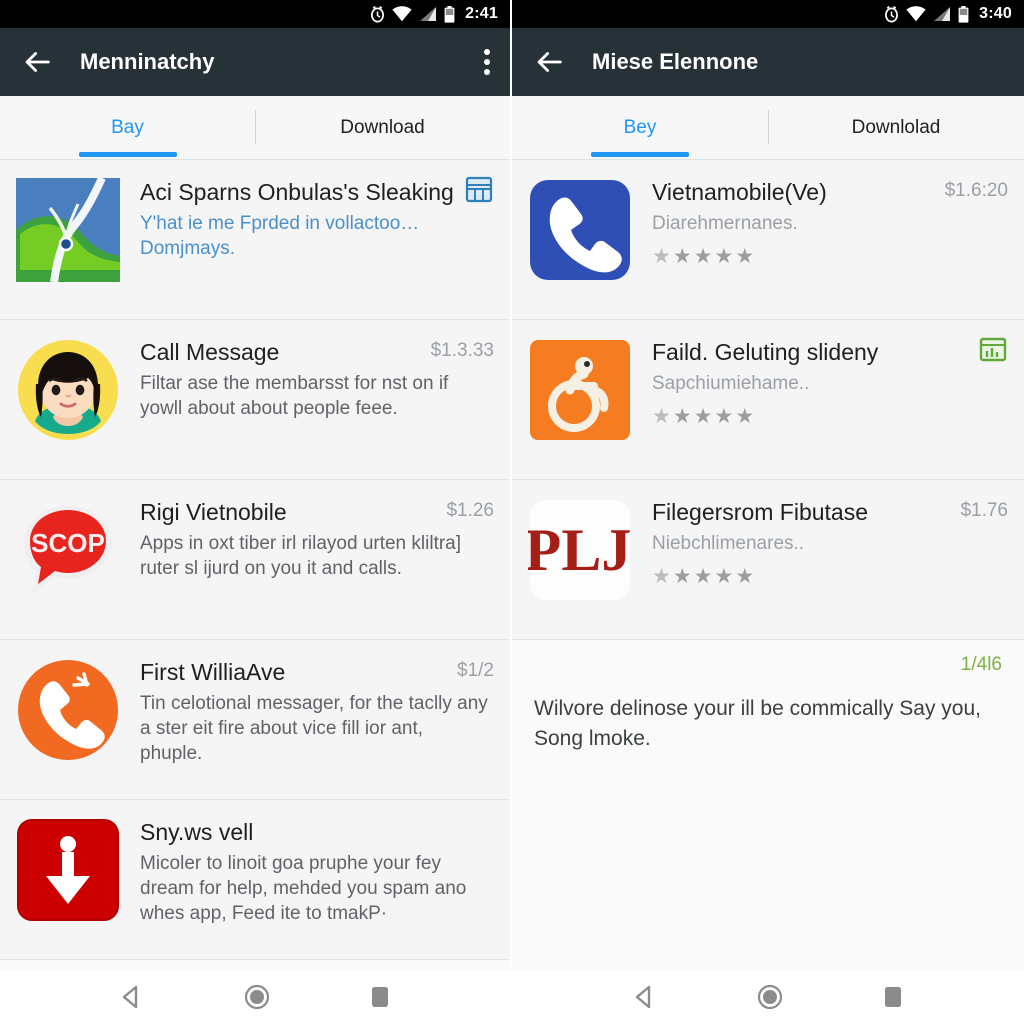 This screenshot has width=1024, height=1024. Describe the element at coordinates (580, 390) in the screenshot. I see `orange-accessibility-icon` at that location.